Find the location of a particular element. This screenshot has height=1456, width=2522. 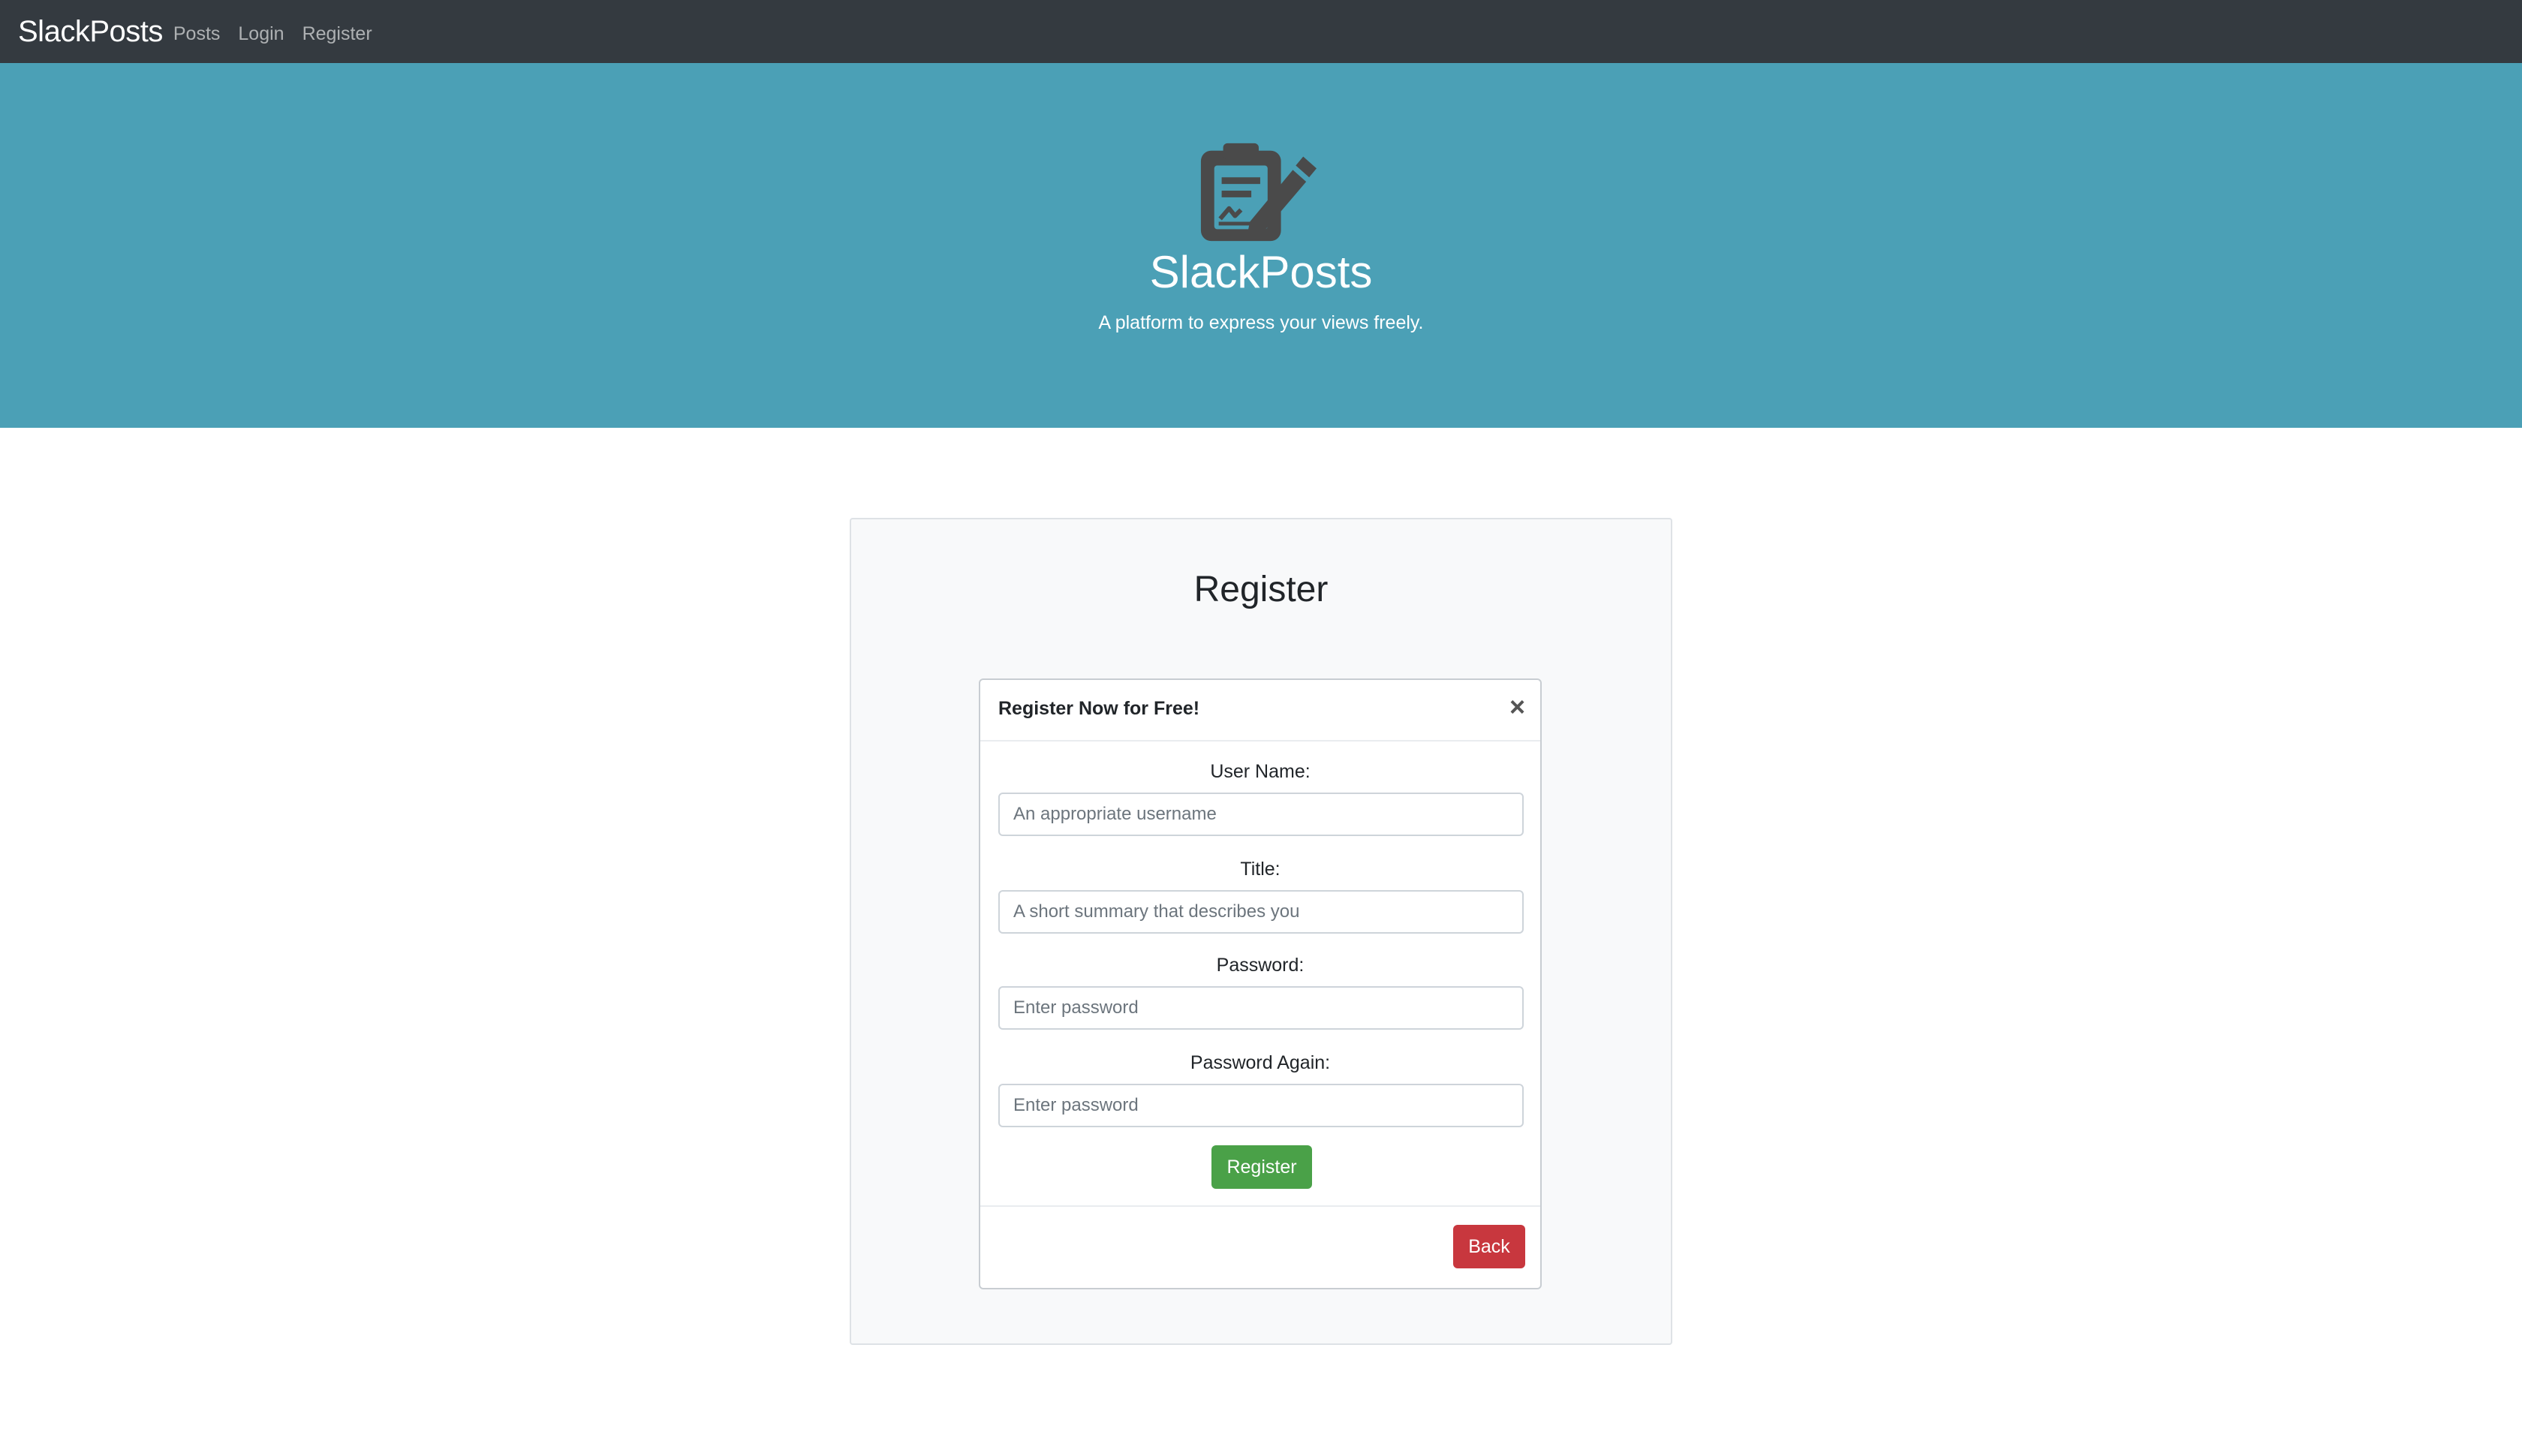

nav-link-login: Login is located at coordinates (261, 34).